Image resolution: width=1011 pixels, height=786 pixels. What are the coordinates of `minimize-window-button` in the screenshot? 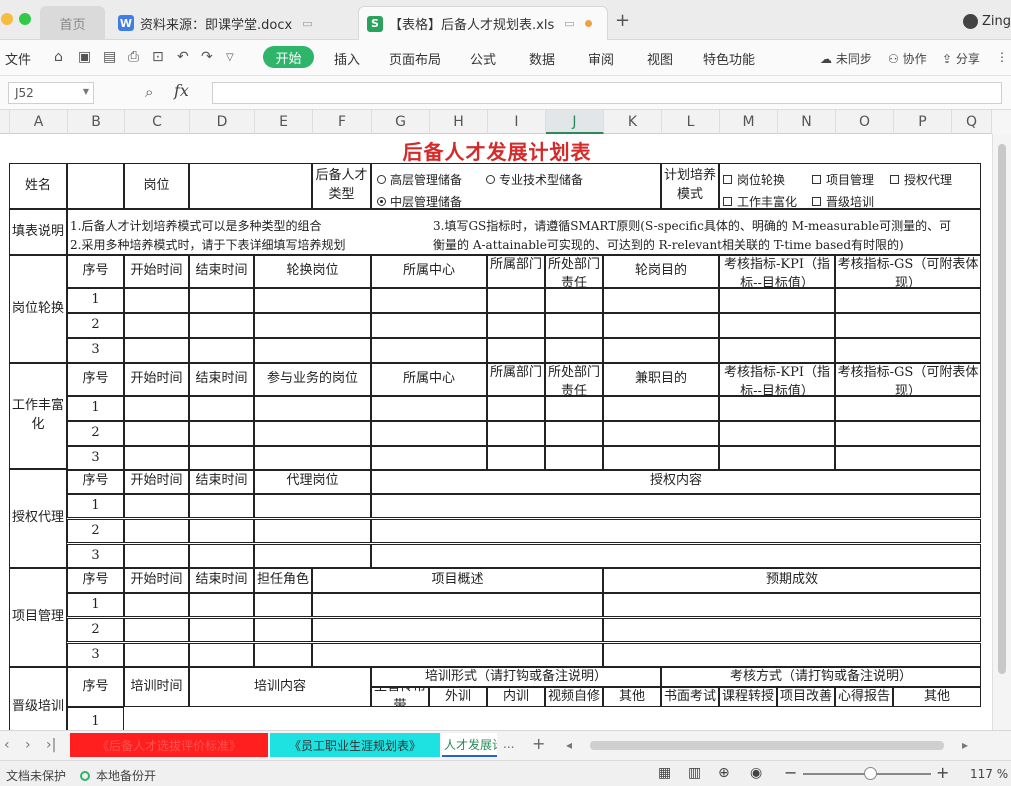 It's located at (7, 19).